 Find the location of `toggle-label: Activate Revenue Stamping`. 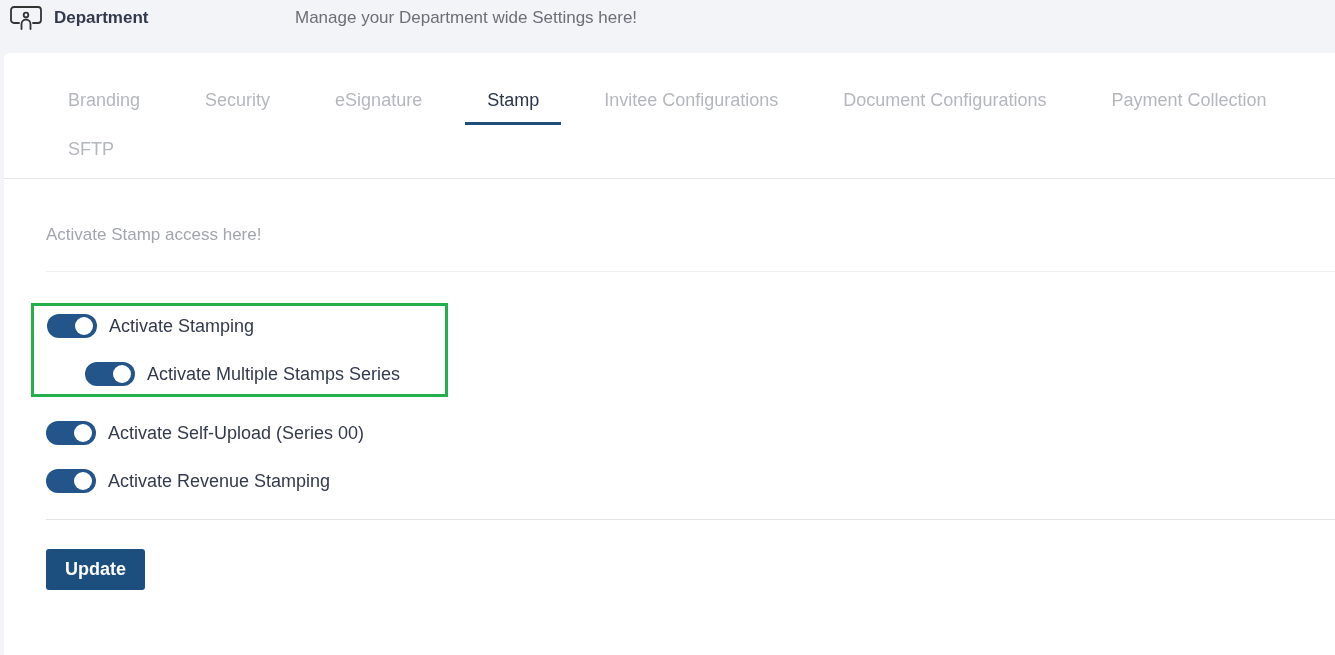

toggle-label: Activate Revenue Stamping is located at coordinates (219, 481).